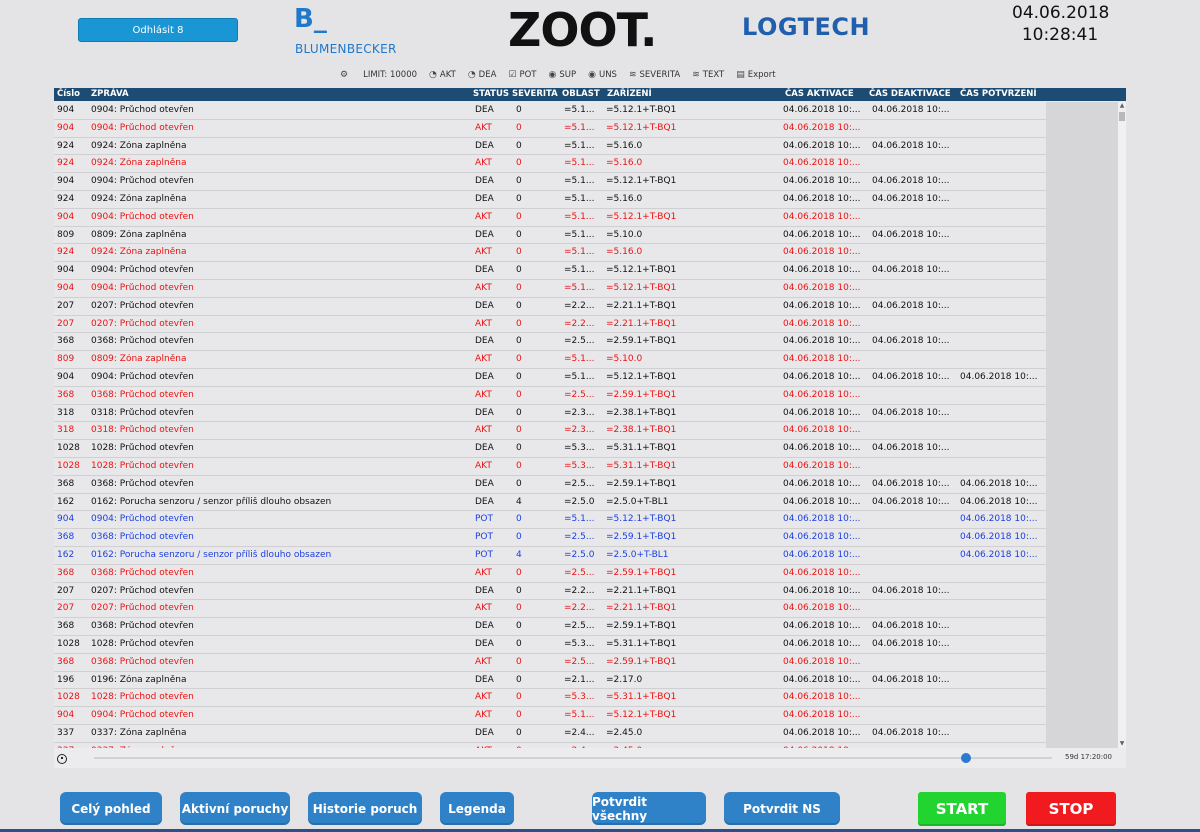 This screenshot has width=1200, height=832. I want to click on col-header-severity: SEVERITA, so click(535, 94).